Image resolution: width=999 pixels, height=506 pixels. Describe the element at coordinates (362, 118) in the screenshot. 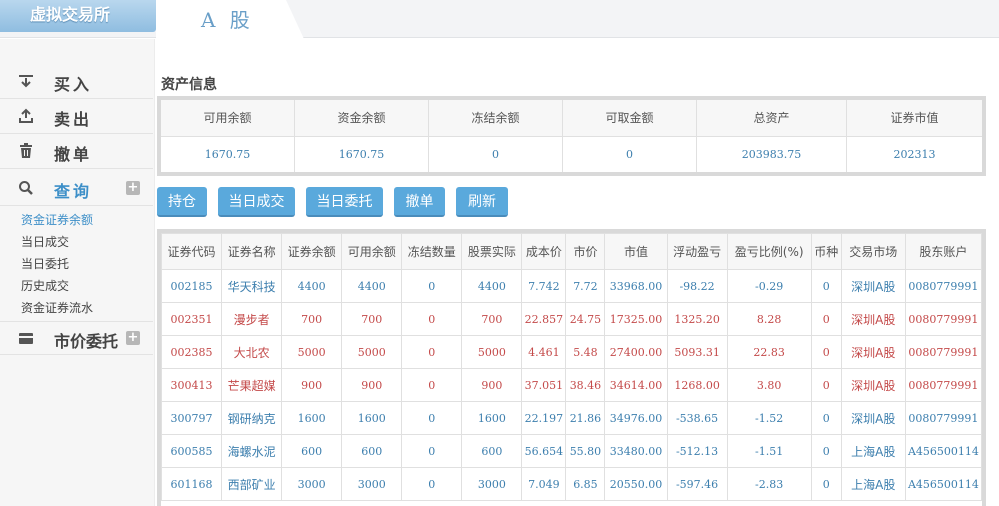

I see `asset-header-cell: 资金余额` at that location.